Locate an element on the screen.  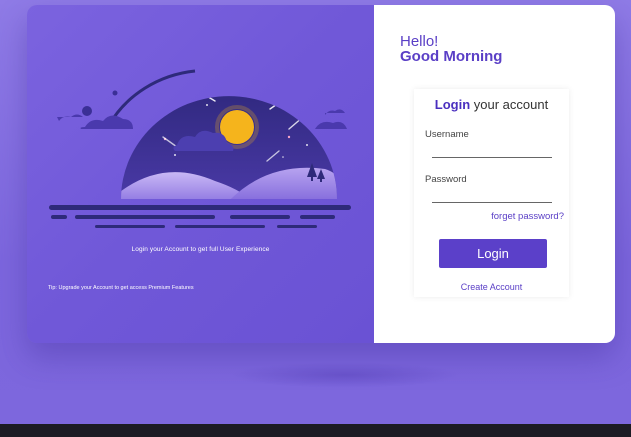
login-title-bold: Login is located at coordinates (452, 104).